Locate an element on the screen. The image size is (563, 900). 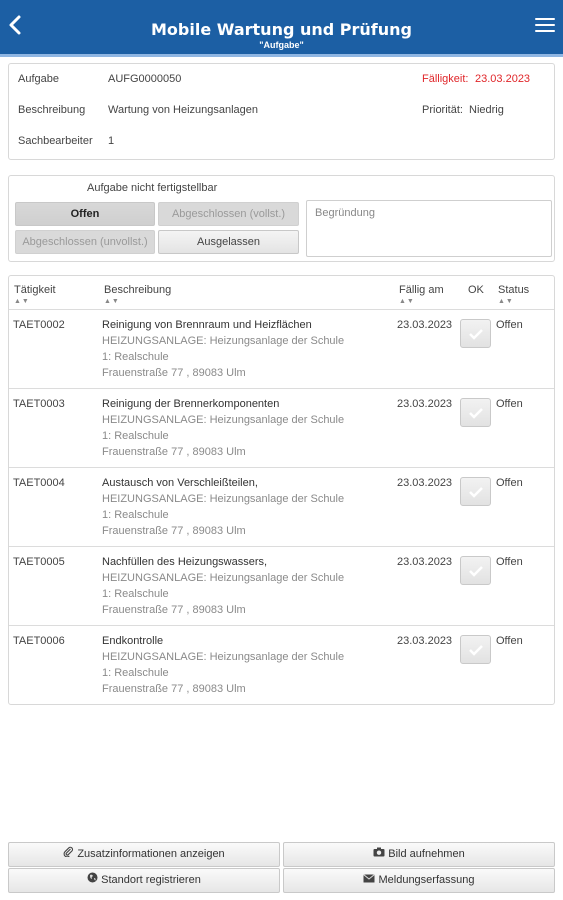
report-label: Meldungserfassung is located at coordinates (426, 880).